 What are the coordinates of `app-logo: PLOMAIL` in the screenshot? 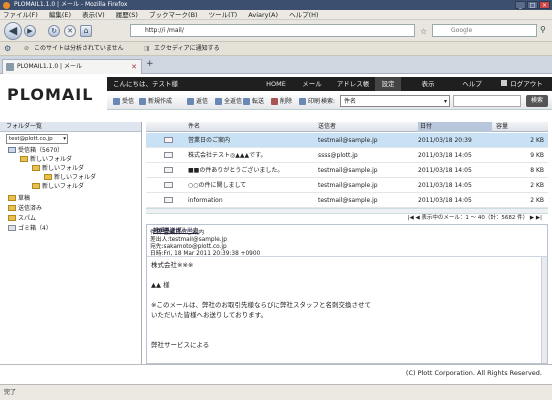 It's located at (50, 94).